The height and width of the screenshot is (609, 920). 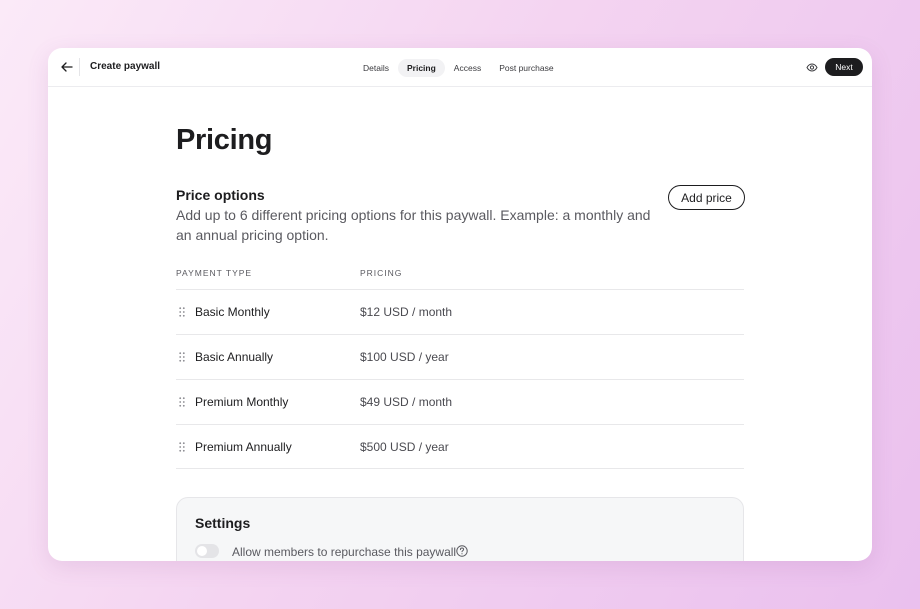 What do you see at coordinates (232, 312) in the screenshot?
I see `payment-type: Basic Monthly` at bounding box center [232, 312].